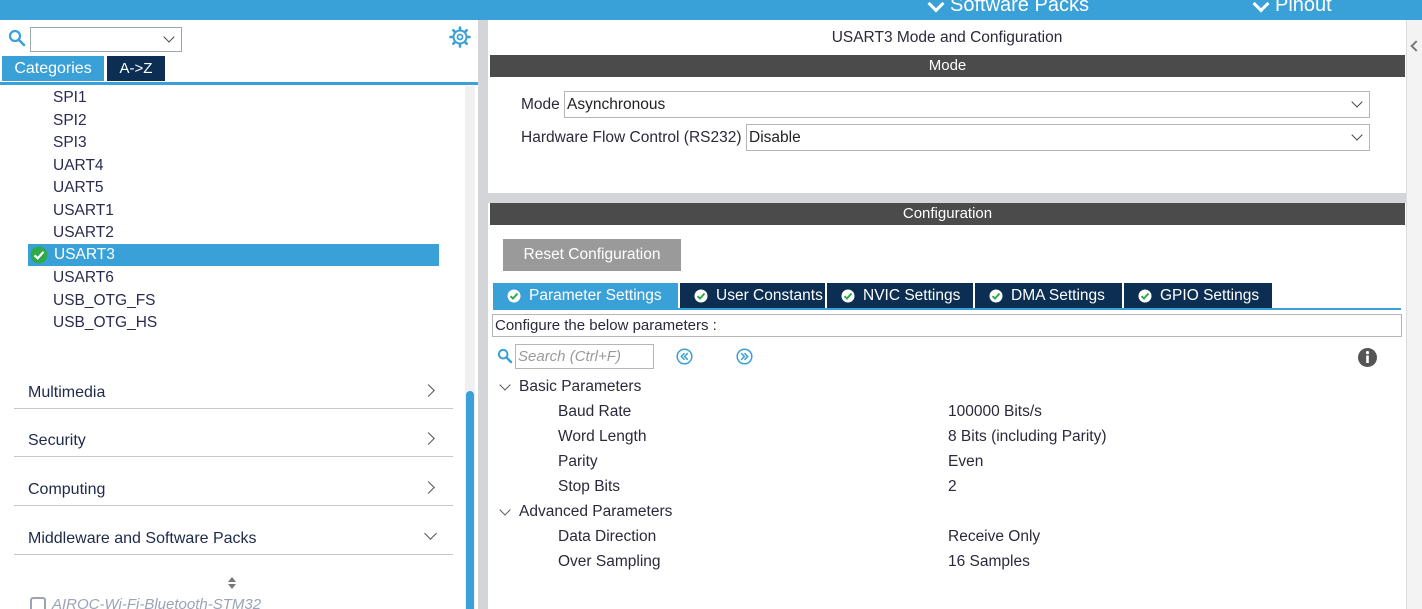  Describe the element at coordinates (83, 278) in the screenshot. I see `list-item-usart6: USART6` at that location.